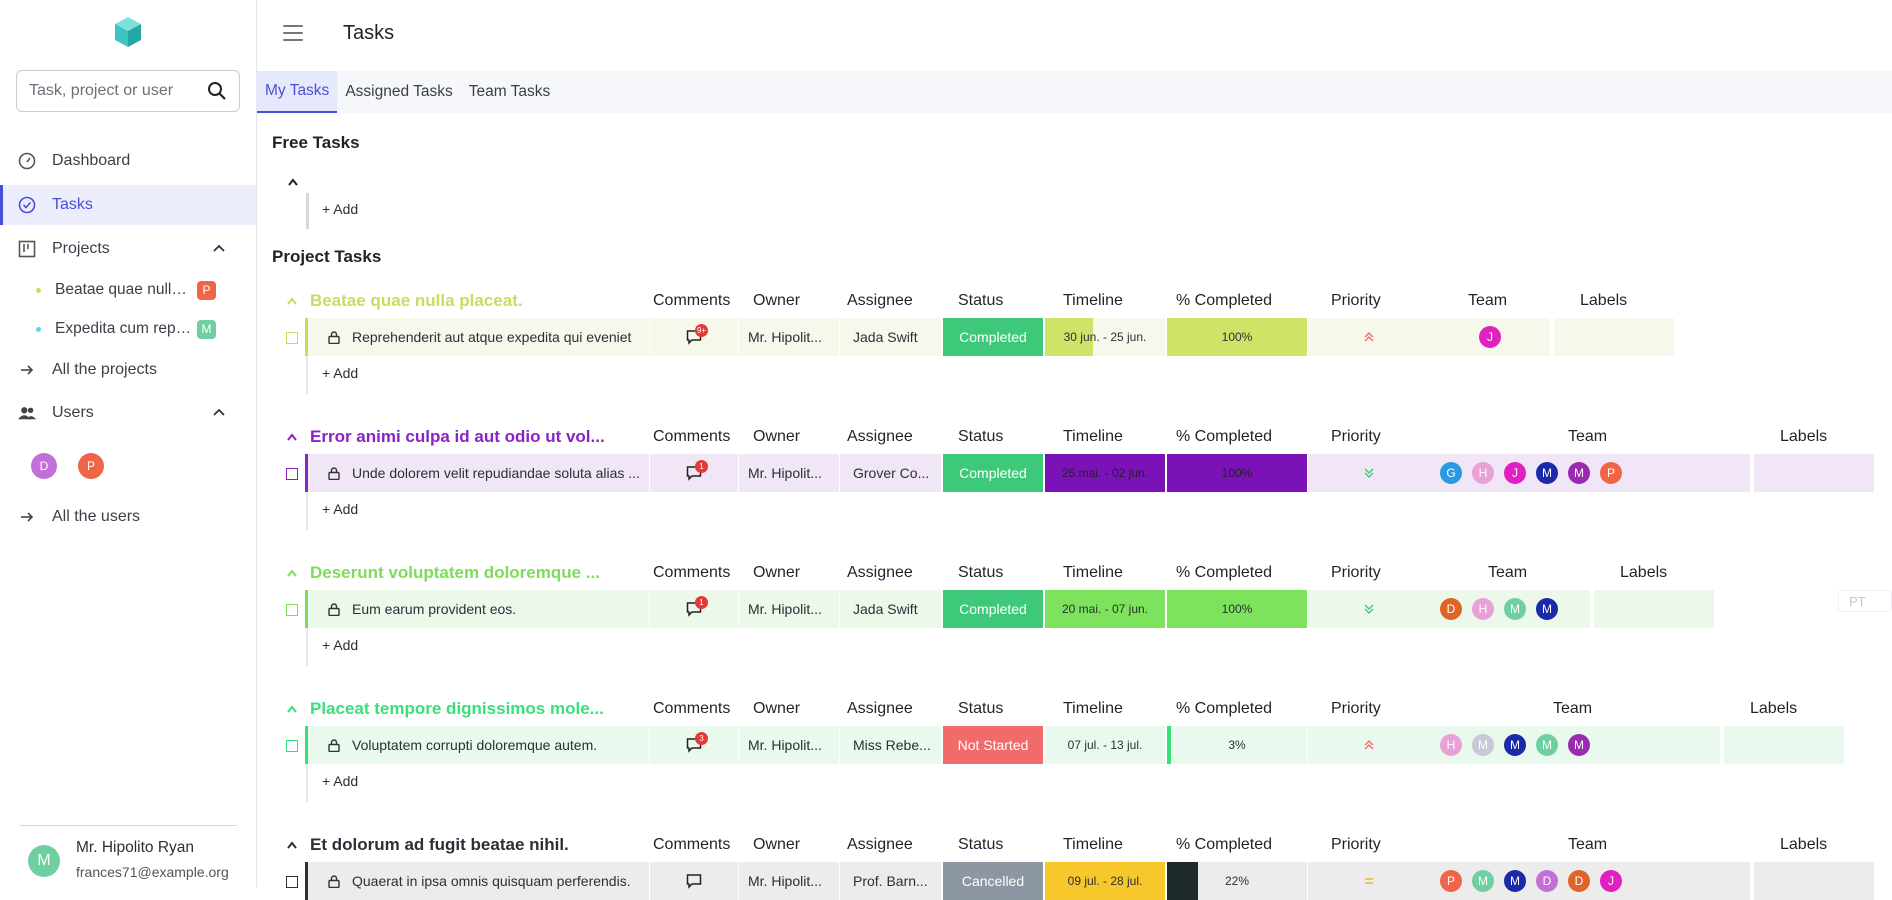 Image resolution: width=1892 pixels, height=900 pixels. What do you see at coordinates (91, 466) in the screenshot?
I see `user-avatar: P` at bounding box center [91, 466].